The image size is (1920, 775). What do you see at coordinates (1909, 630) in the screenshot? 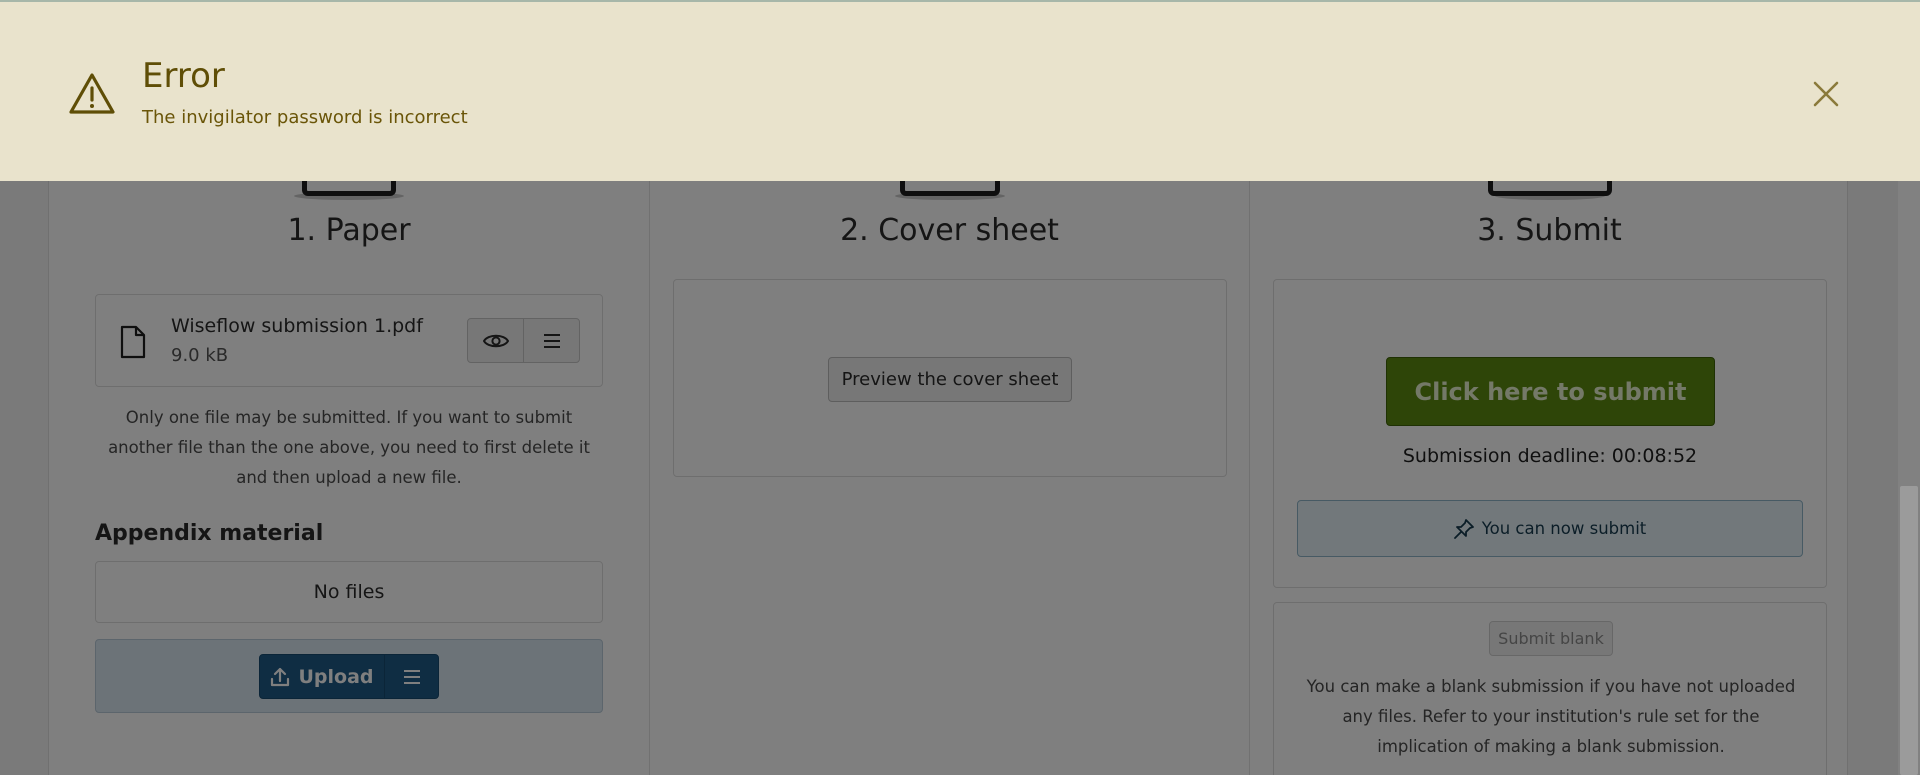
I see `scrollbar-thumb` at bounding box center [1909, 630].